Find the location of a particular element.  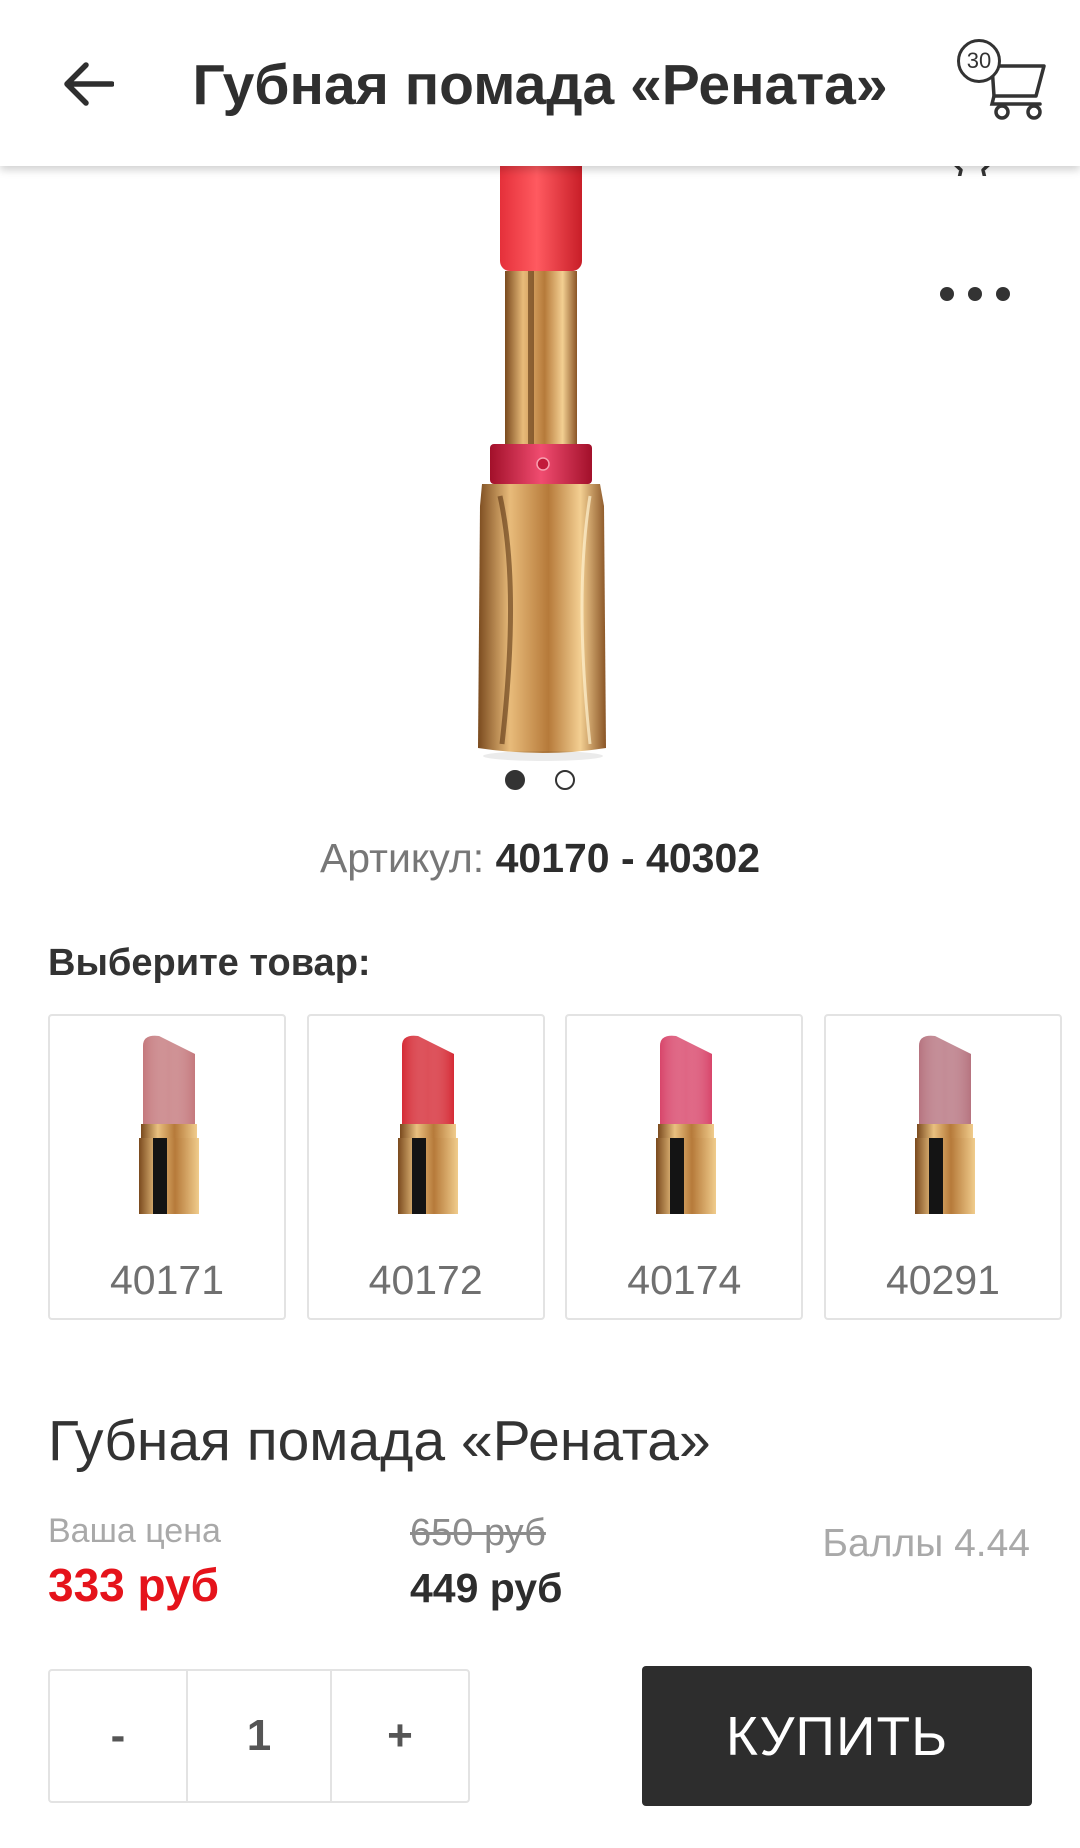

variant-code: 40172 is located at coordinates (425, 1280).